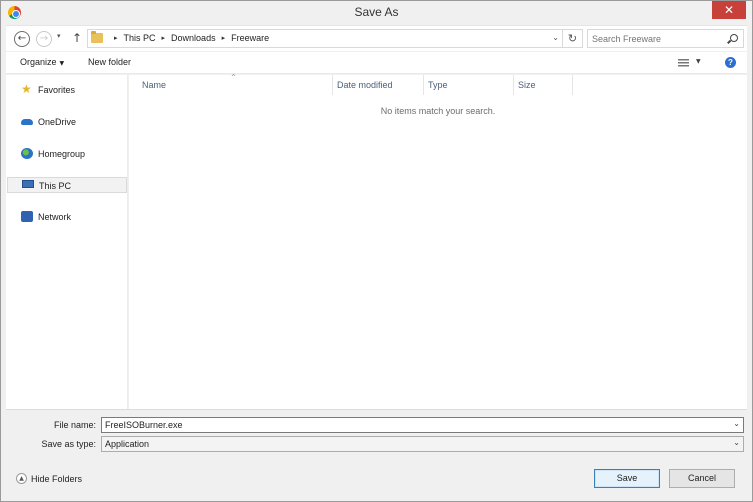 The height and width of the screenshot is (502, 753). Describe the element at coordinates (77, 38) in the screenshot. I see `up-button: ↑` at that location.